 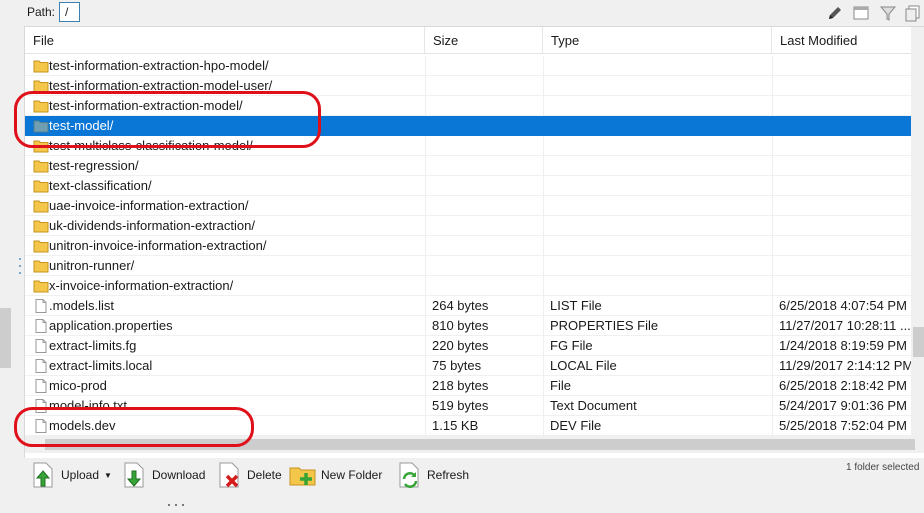 I want to click on file-name-cell: test-information-extraction-model-user/, so click(x=228, y=86).